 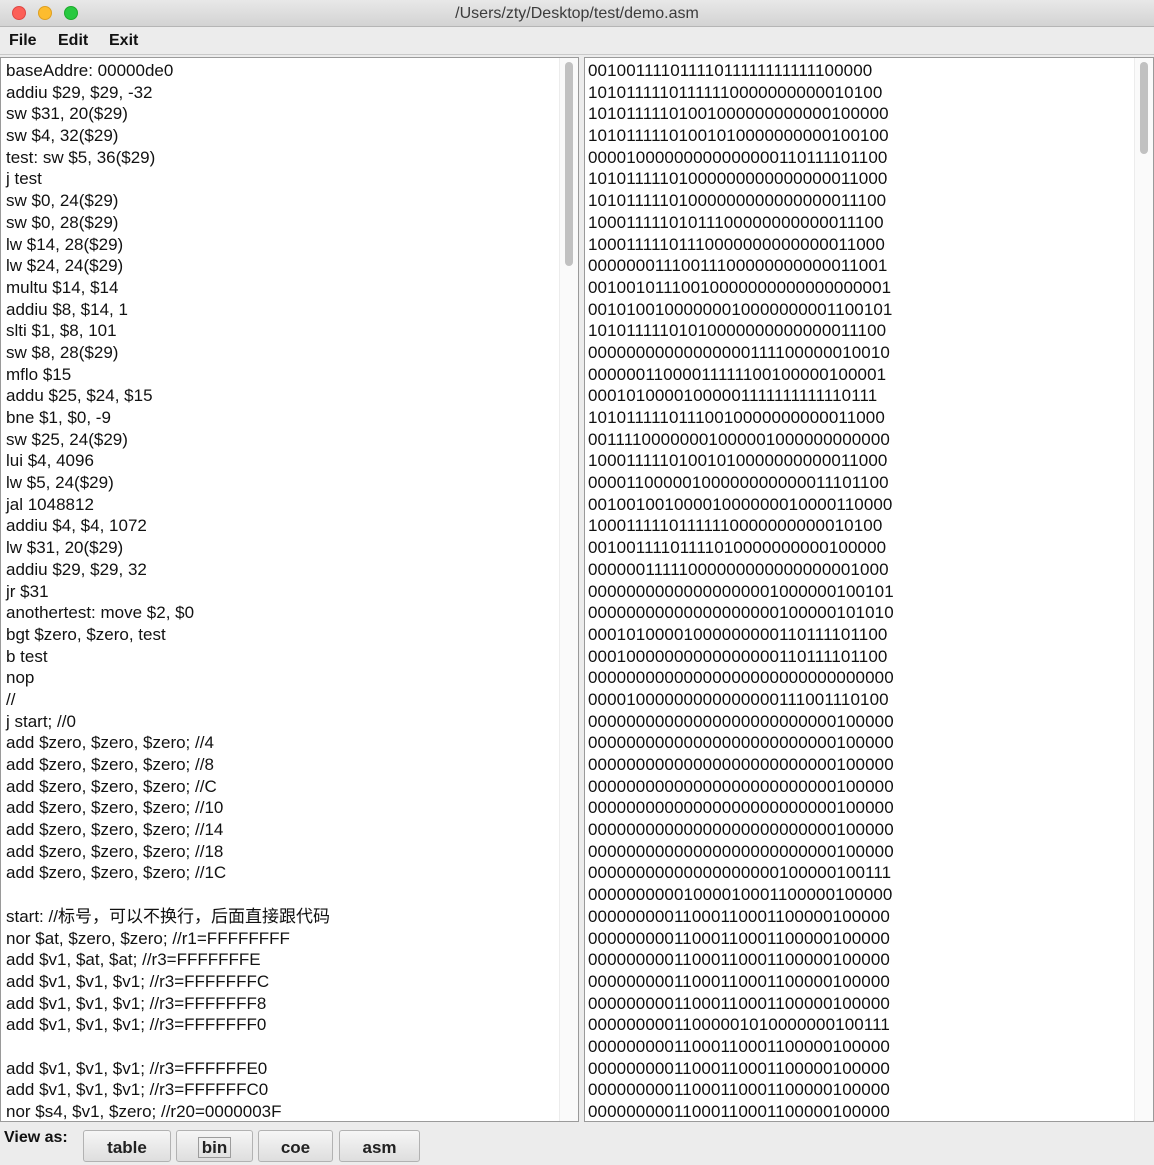 What do you see at coordinates (24, 179) in the screenshot?
I see `asm-line: j test` at bounding box center [24, 179].